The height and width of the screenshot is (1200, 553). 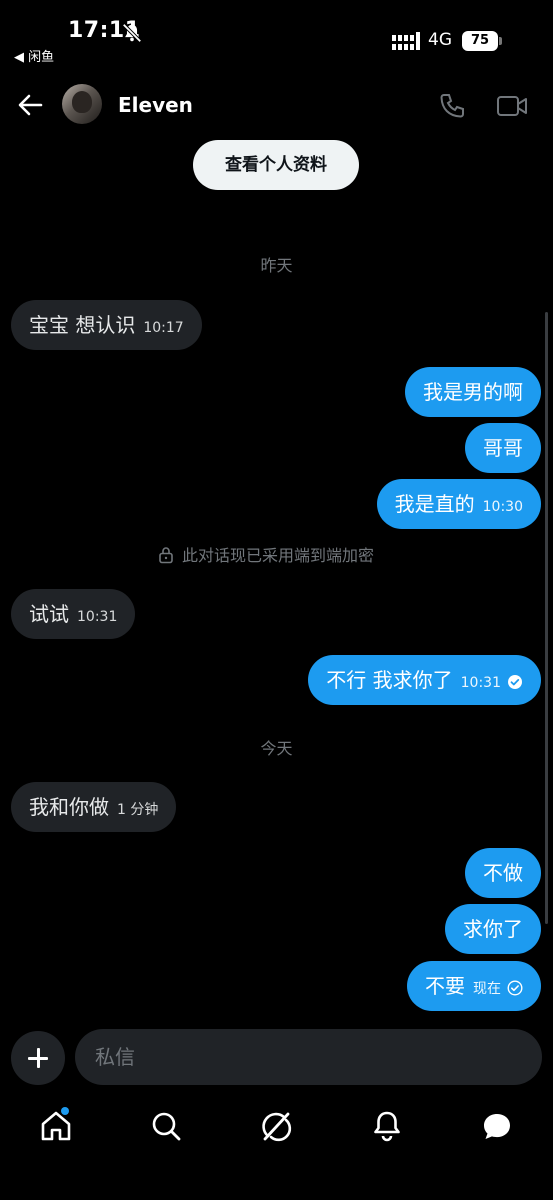 I want to click on message-input, so click(x=308, y=1057).